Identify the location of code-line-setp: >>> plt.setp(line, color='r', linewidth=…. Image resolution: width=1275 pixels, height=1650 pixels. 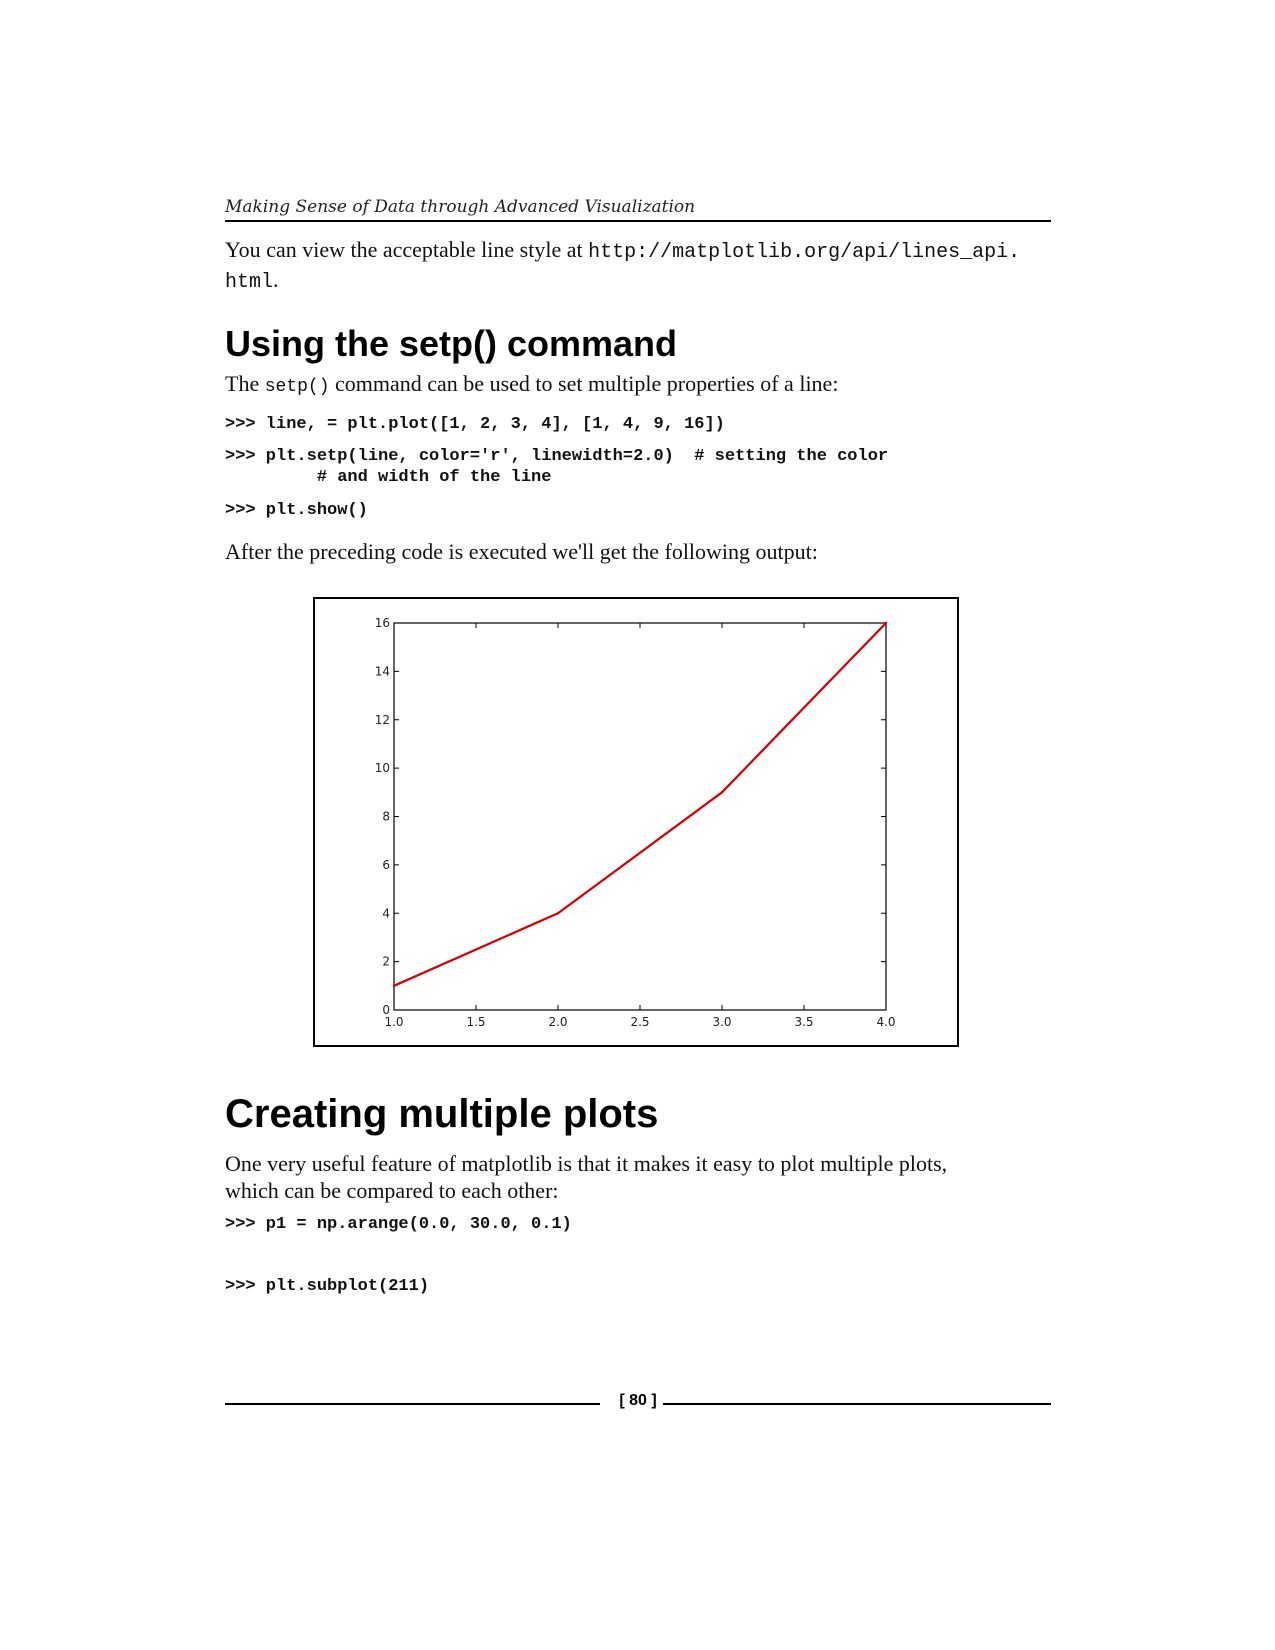
(557, 456).